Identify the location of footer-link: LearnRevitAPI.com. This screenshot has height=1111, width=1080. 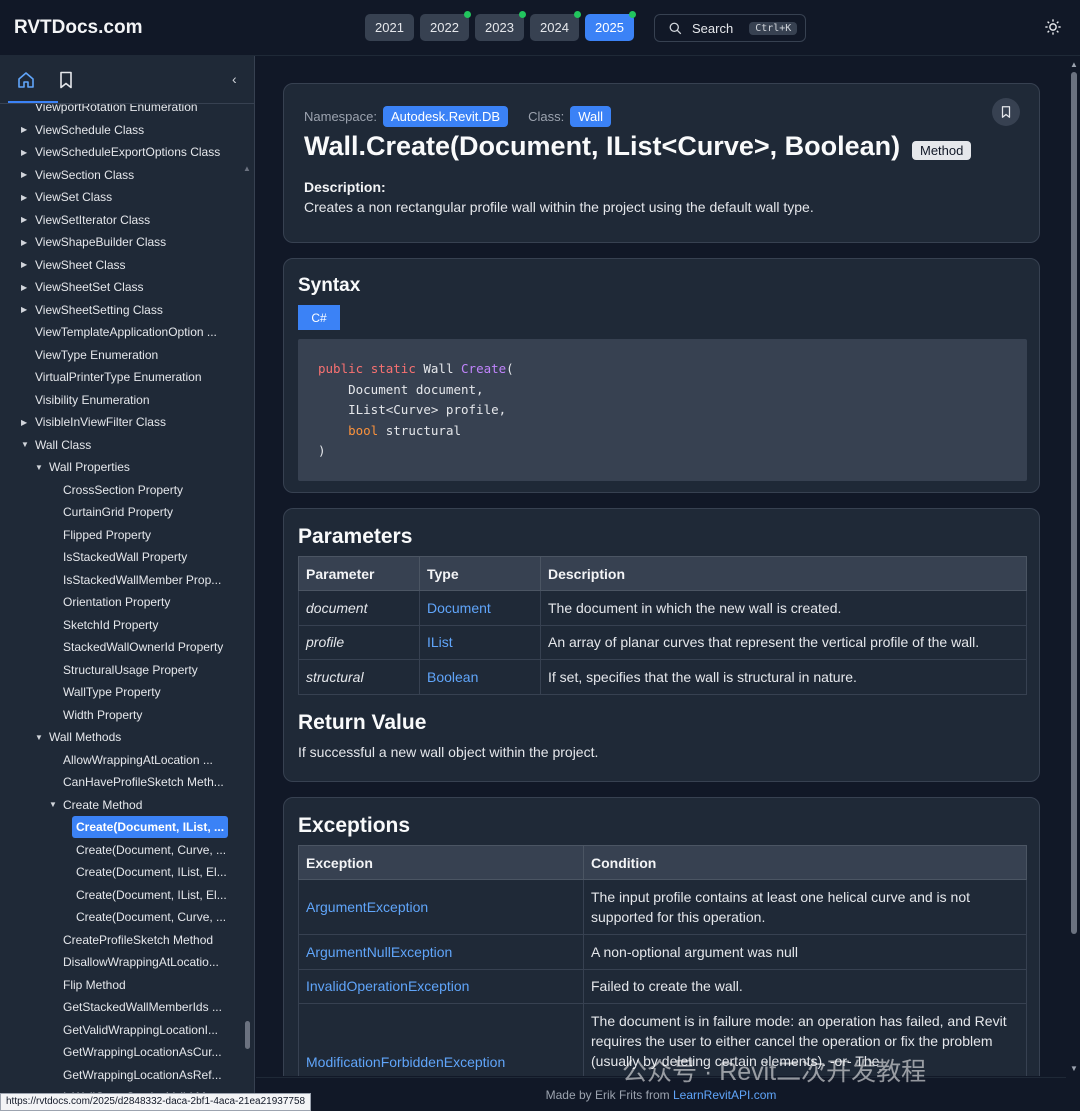
(724, 1095).